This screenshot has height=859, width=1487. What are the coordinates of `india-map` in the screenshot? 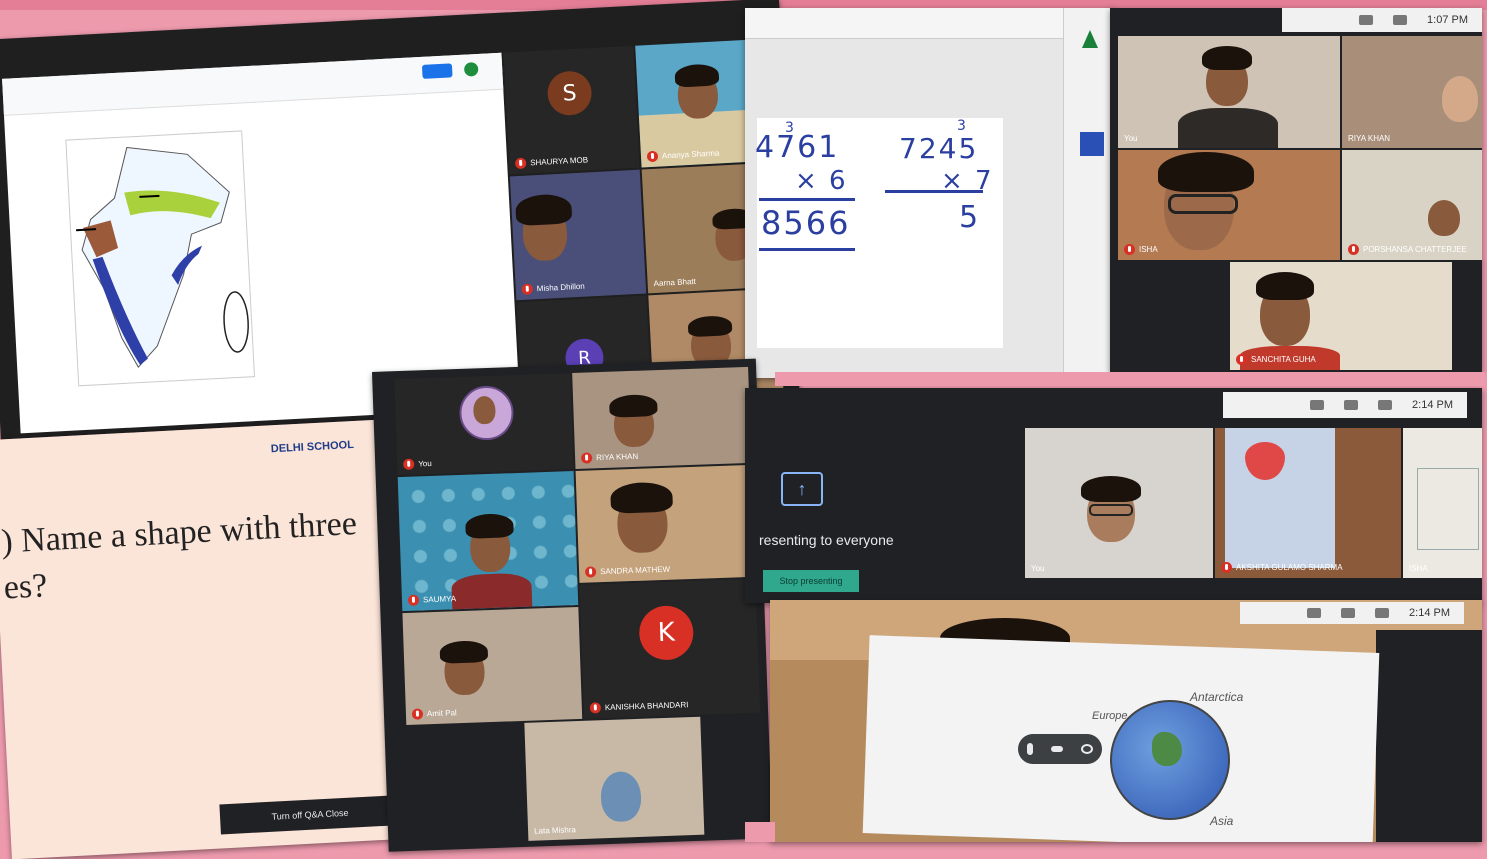 It's located at (160, 258).